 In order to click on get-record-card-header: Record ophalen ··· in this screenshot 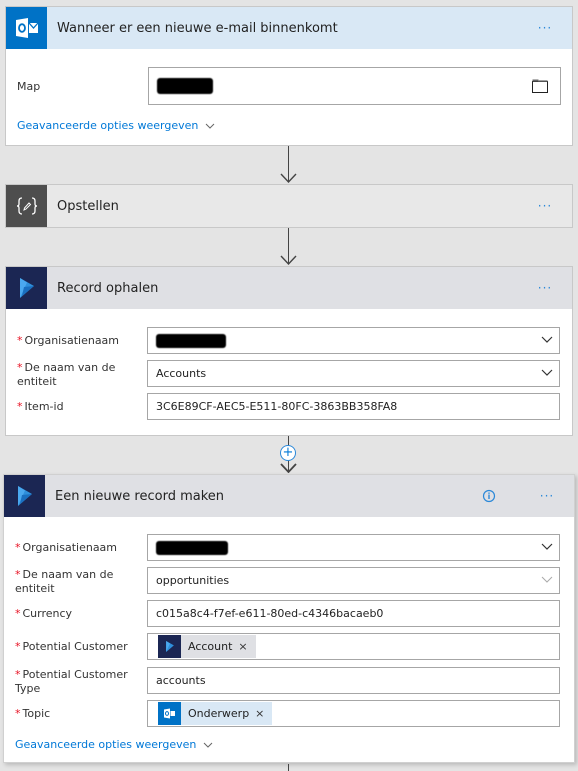, I will do `click(289, 288)`.